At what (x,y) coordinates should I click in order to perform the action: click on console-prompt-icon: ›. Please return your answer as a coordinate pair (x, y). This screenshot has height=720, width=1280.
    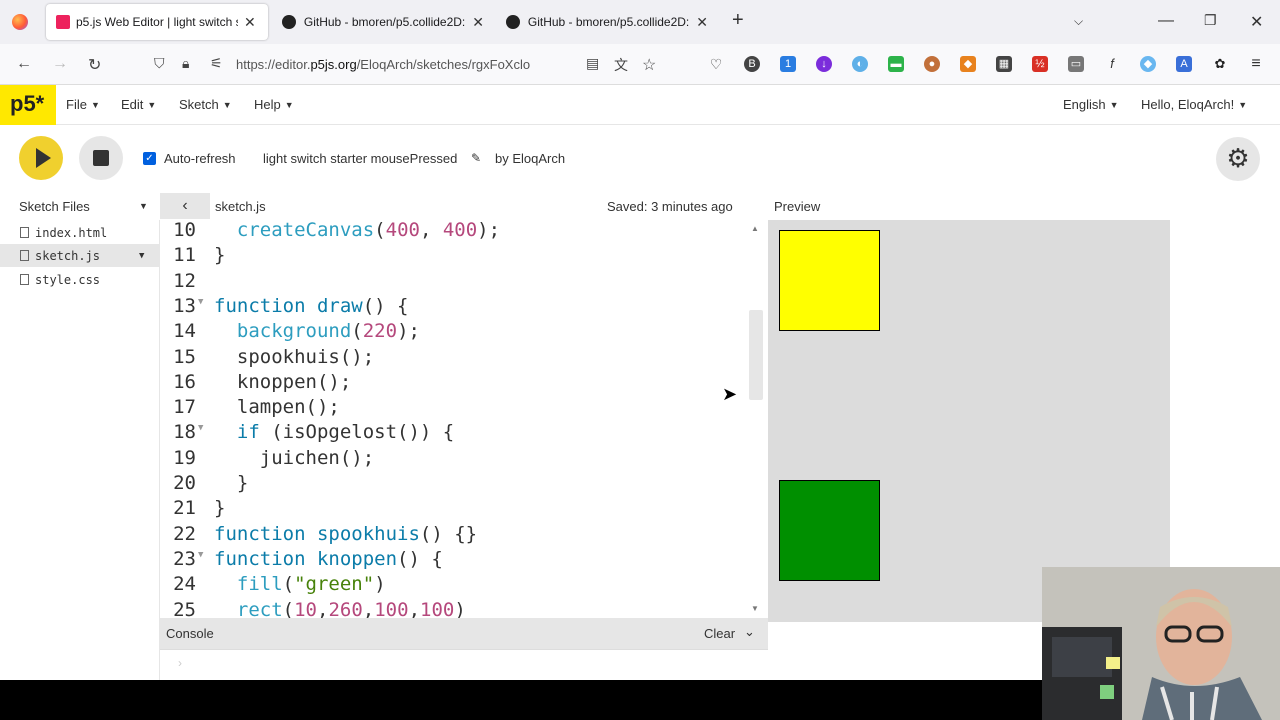
    Looking at the image, I should click on (180, 663).